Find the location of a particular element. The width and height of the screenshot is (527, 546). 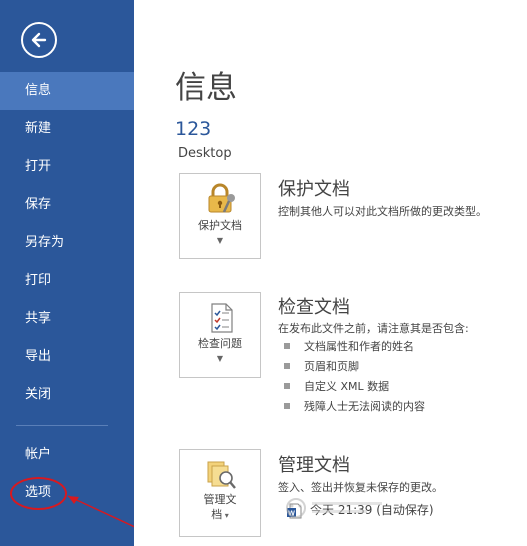

manage-versions-icon is located at coordinates (221, 475).